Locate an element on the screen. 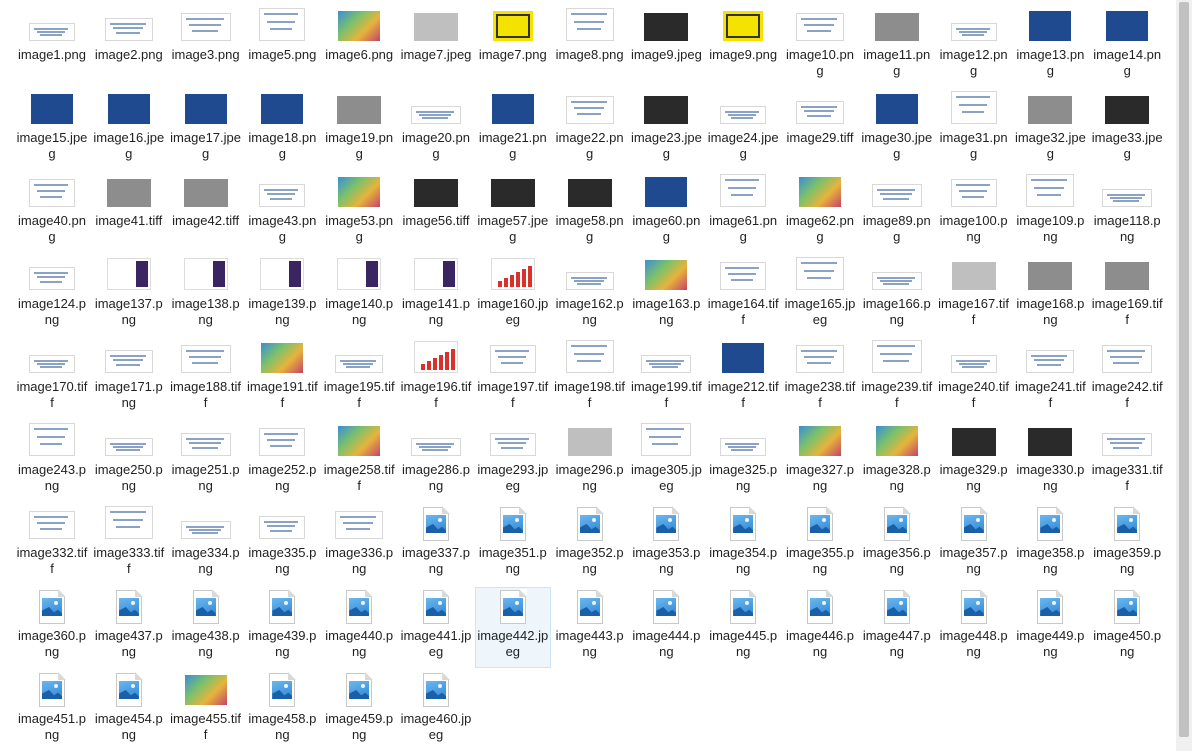 The image size is (1192, 751). file-item: image61.png is located at coordinates (743, 212).